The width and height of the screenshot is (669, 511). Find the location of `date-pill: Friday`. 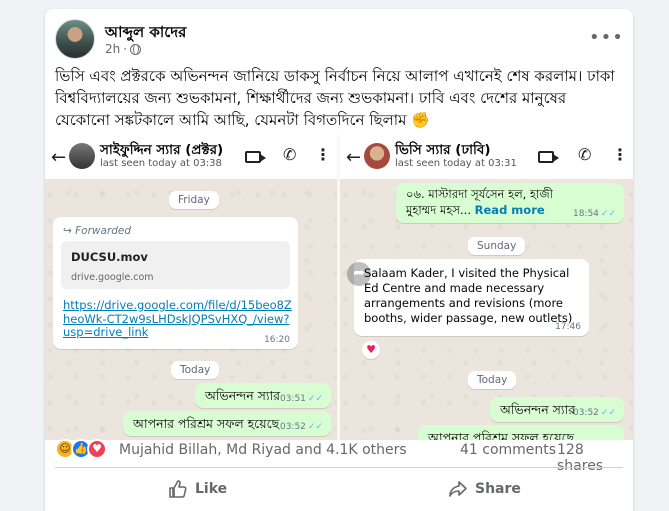

date-pill: Friday is located at coordinates (194, 200).